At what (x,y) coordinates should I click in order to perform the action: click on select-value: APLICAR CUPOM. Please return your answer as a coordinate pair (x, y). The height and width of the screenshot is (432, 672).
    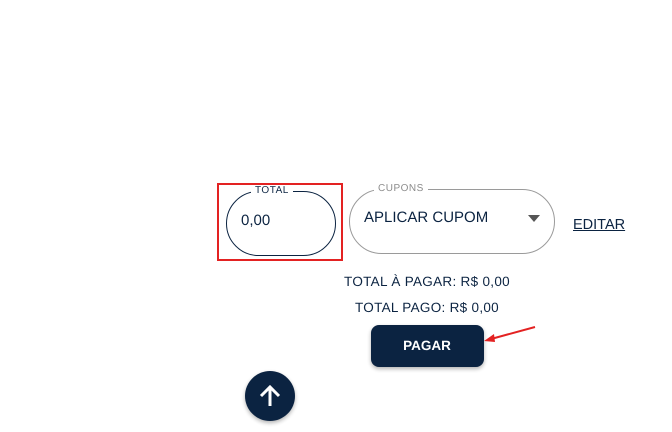
    Looking at the image, I should click on (426, 218).